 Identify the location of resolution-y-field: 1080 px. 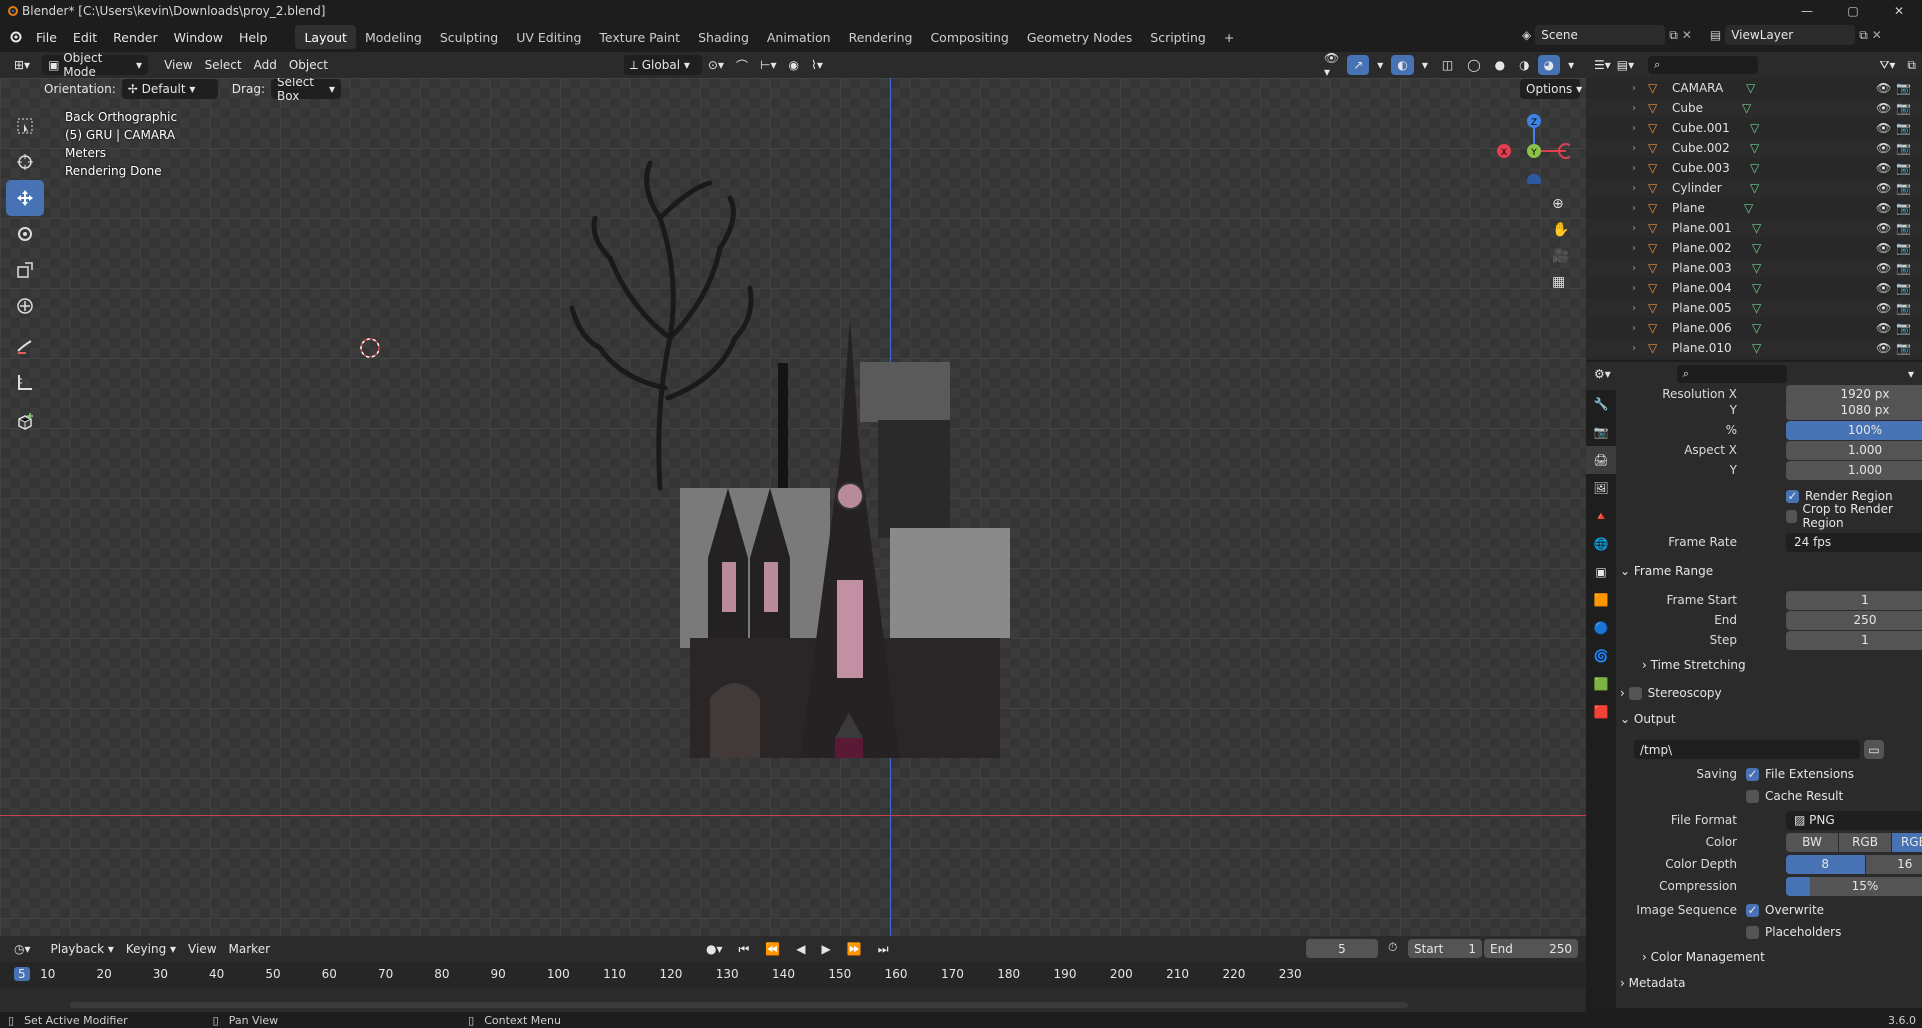
(1854, 410).